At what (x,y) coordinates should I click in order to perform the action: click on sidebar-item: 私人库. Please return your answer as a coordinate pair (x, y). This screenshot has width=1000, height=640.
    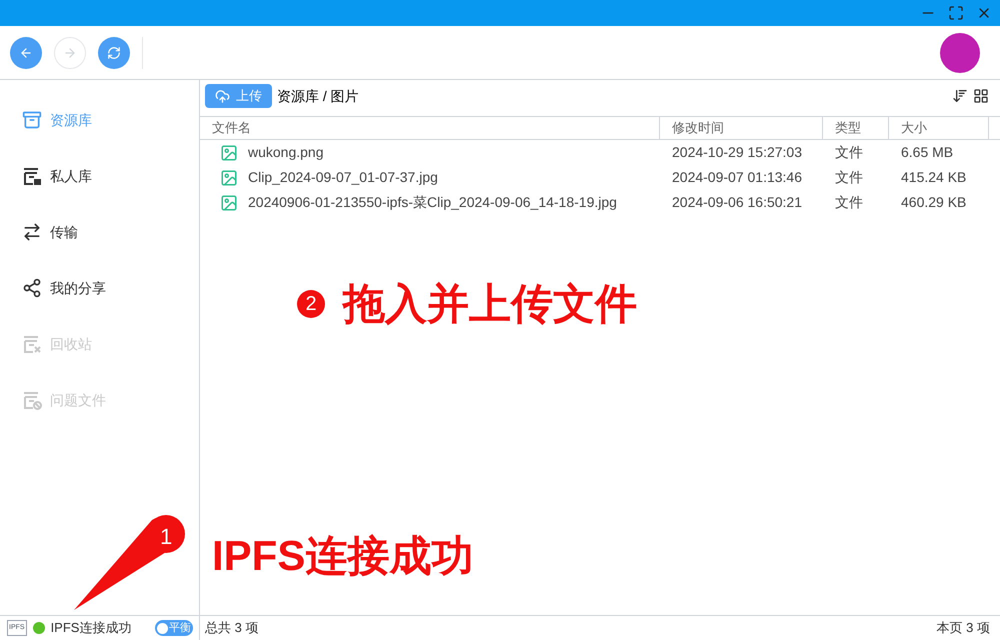
    Looking at the image, I should click on (99, 176).